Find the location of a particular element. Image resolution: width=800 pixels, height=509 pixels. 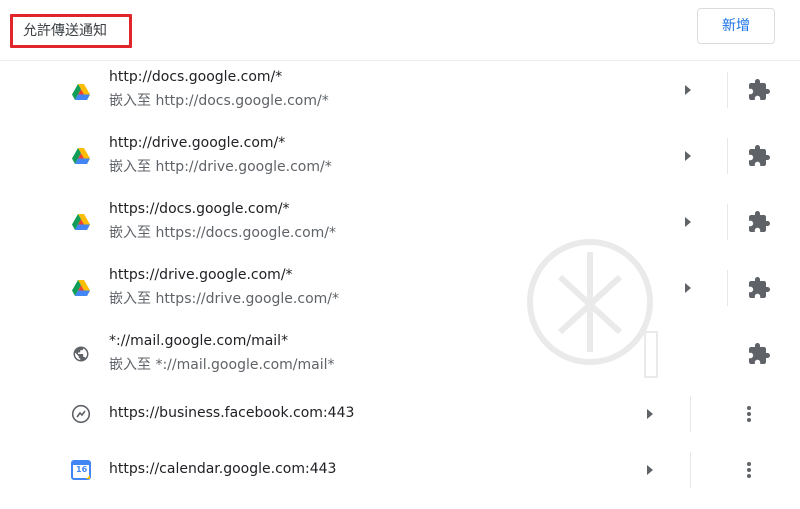

site-row: https://business.facebook.com:443 is located at coordinates (400, 413).